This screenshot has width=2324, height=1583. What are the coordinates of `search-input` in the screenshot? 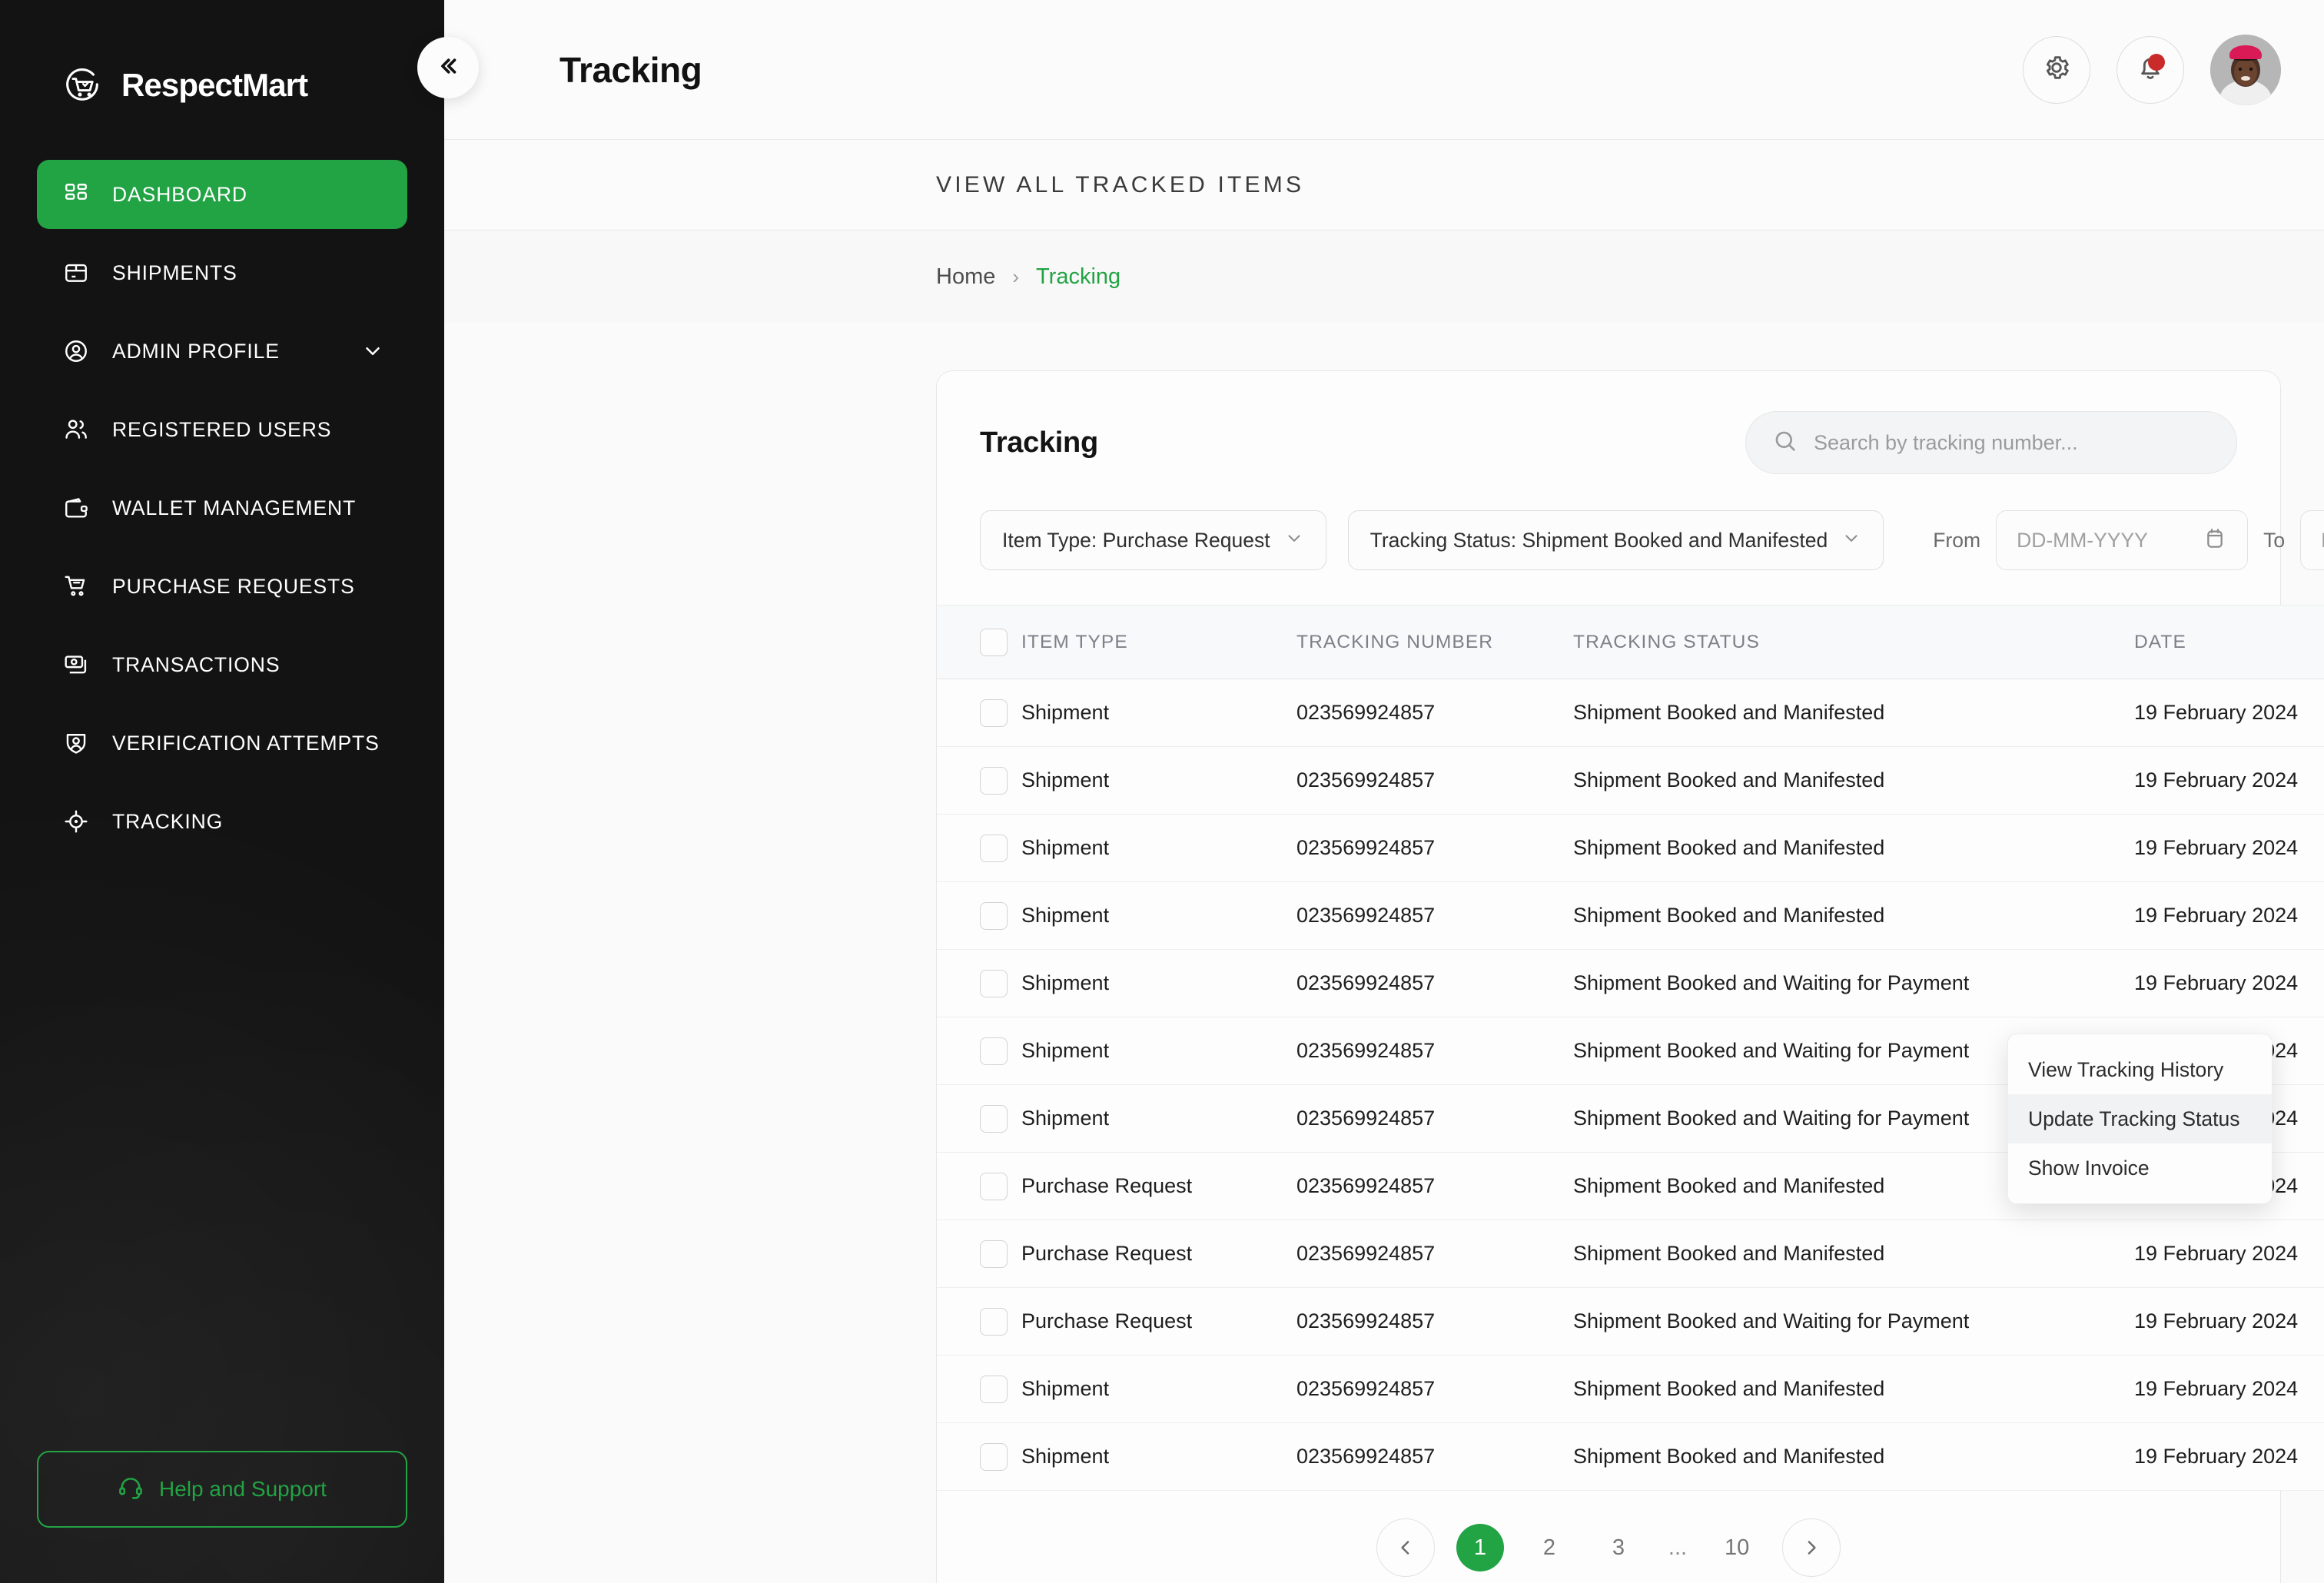 It's located at (2012, 442).